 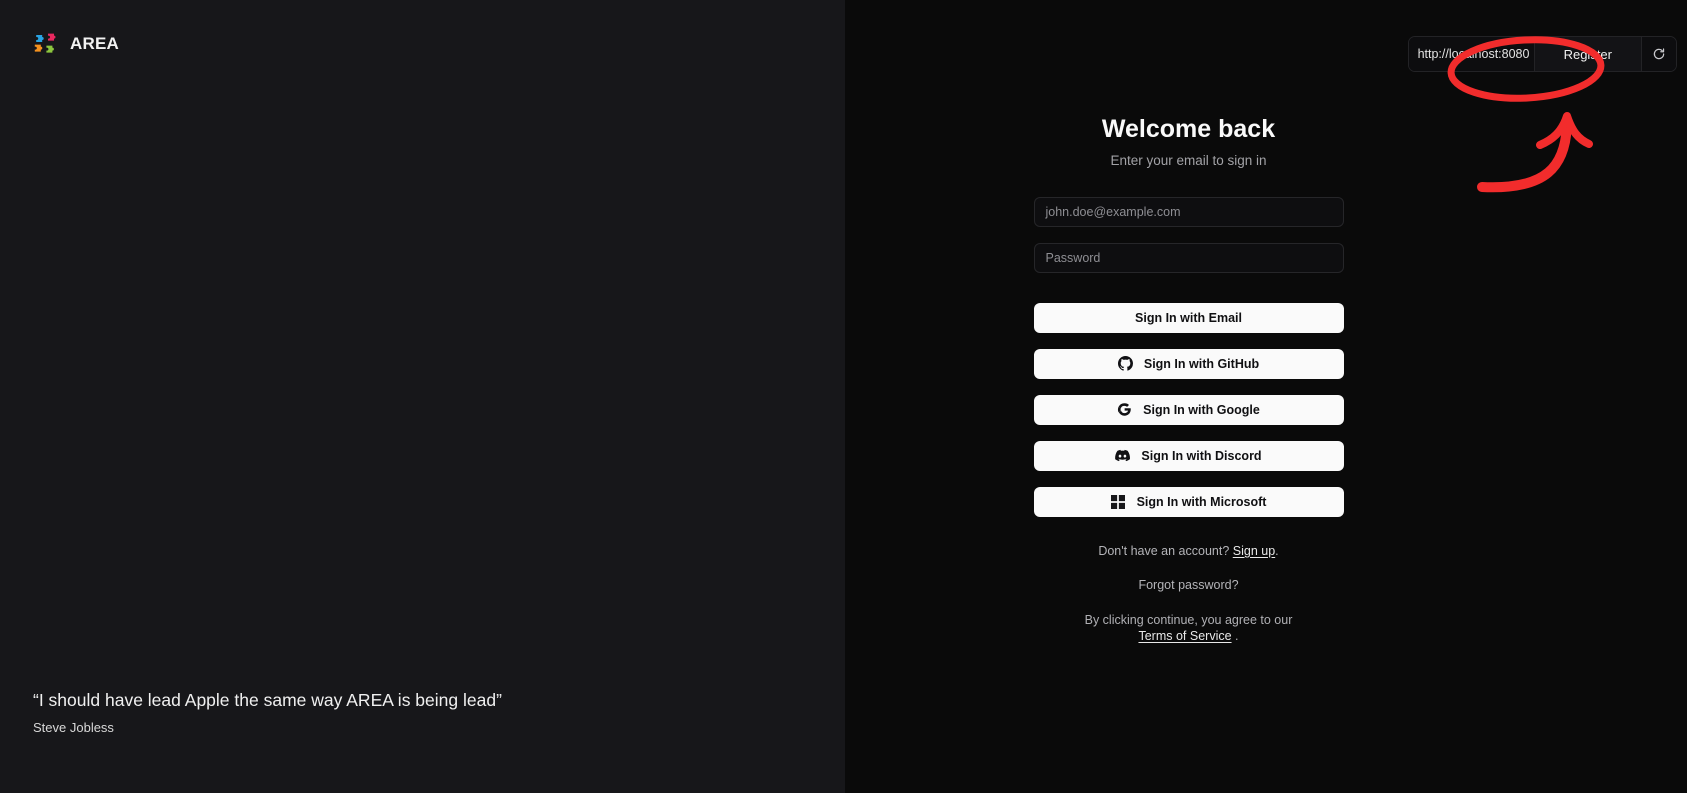 I want to click on terms-suffix-text: ., so click(x=1237, y=636).